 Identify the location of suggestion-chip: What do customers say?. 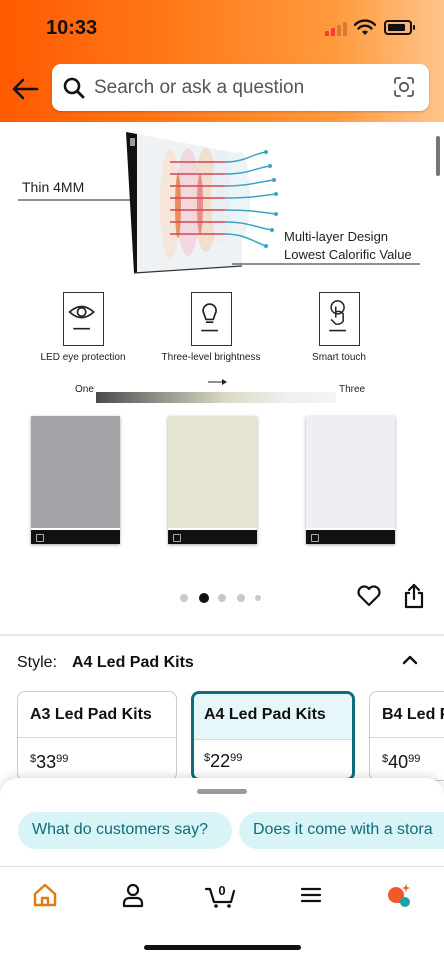
(125, 830).